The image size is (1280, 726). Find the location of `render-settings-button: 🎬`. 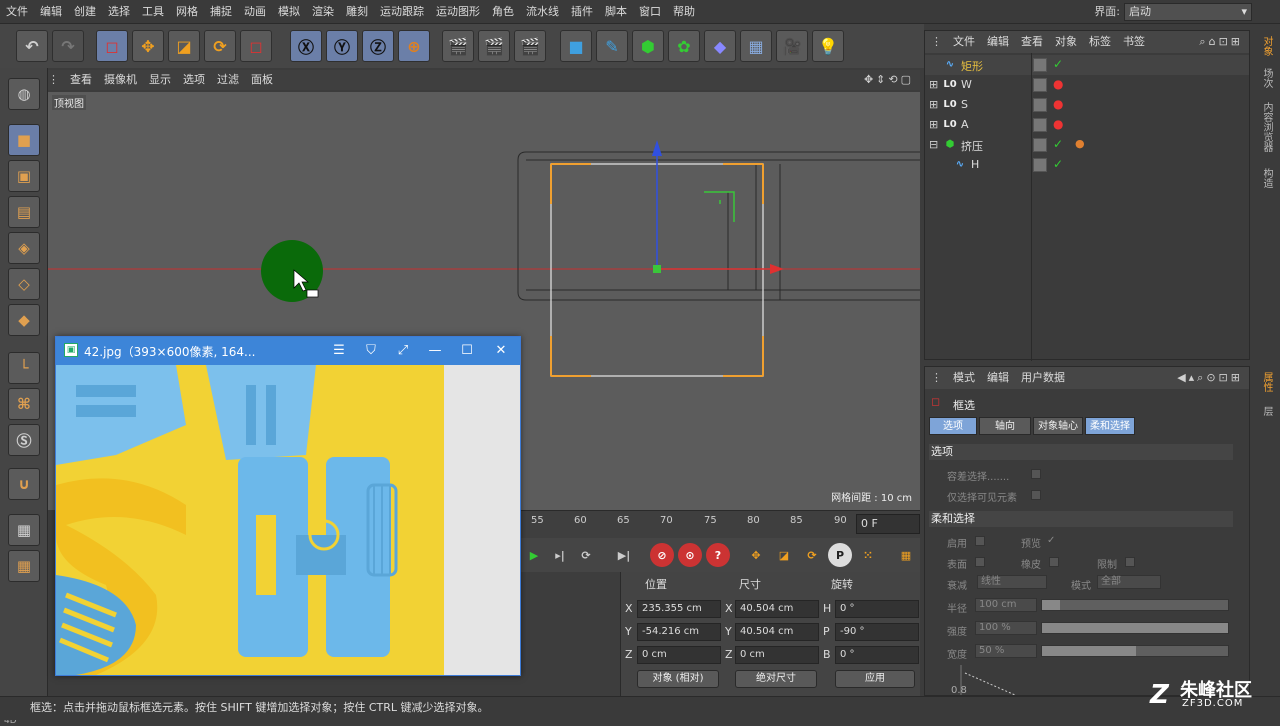

render-settings-button: 🎬 is located at coordinates (530, 46).